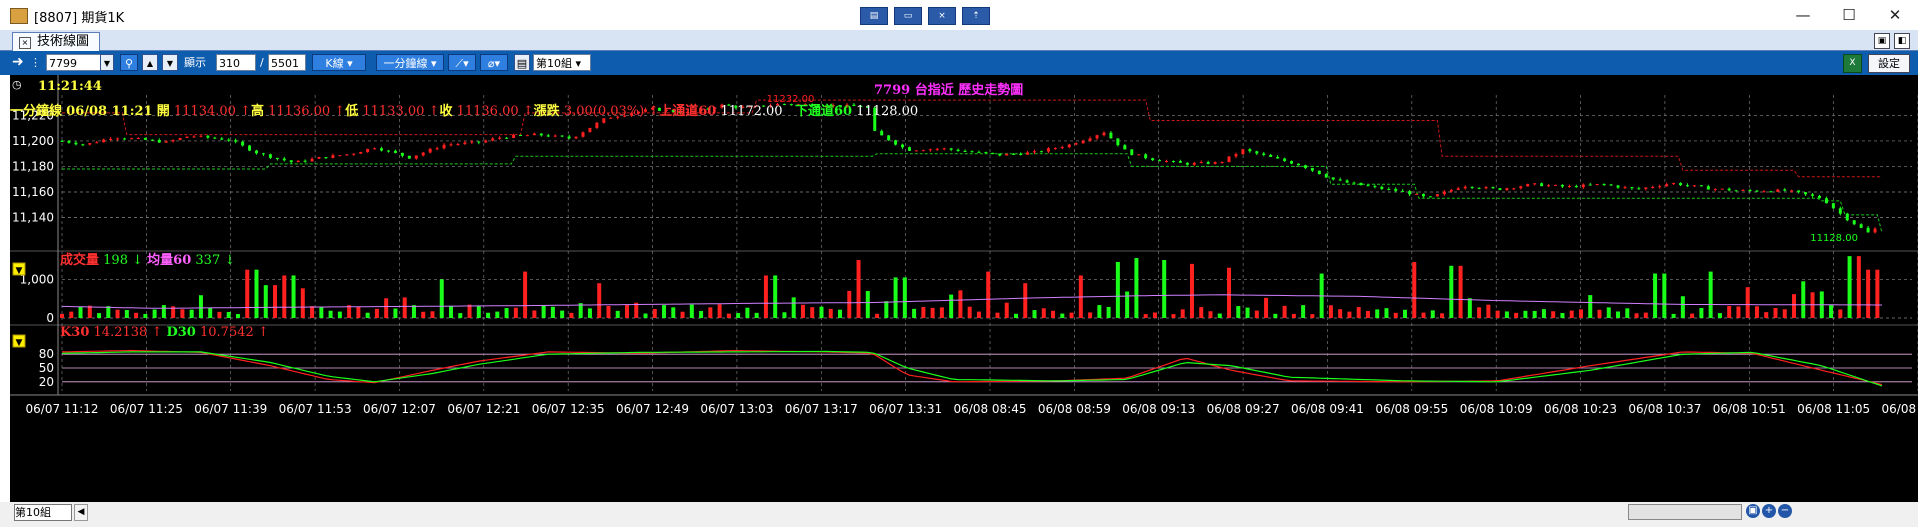 The width and height of the screenshot is (1918, 527). I want to click on k-label: K30, so click(75, 332).